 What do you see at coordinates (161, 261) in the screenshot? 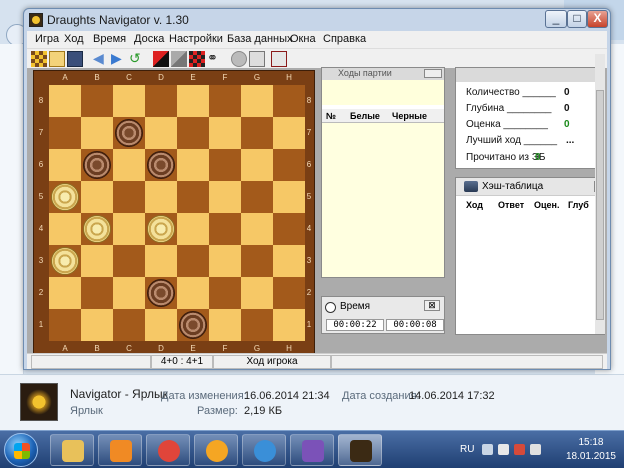
I see `square-d3` at bounding box center [161, 261].